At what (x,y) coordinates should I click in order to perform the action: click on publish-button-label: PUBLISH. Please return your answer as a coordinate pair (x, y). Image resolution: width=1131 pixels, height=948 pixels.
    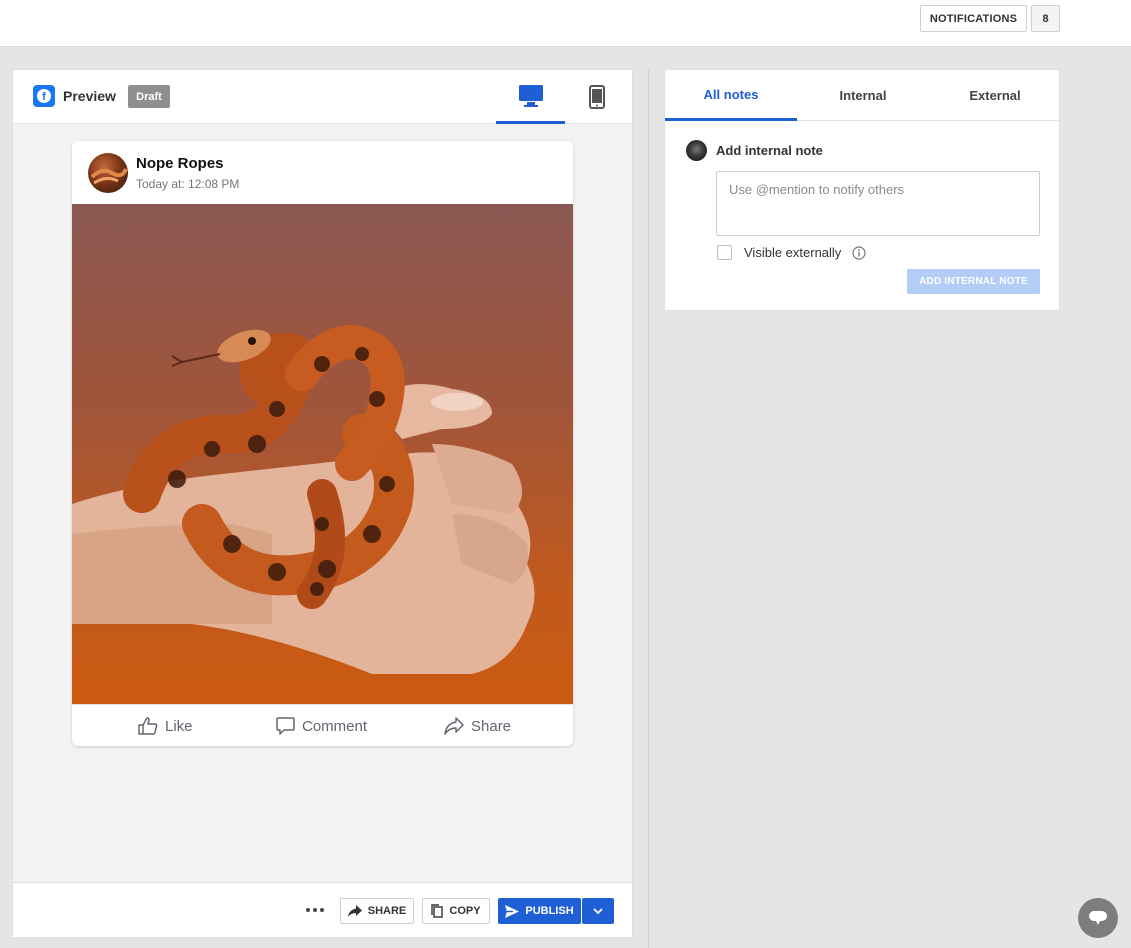
    Looking at the image, I should click on (549, 911).